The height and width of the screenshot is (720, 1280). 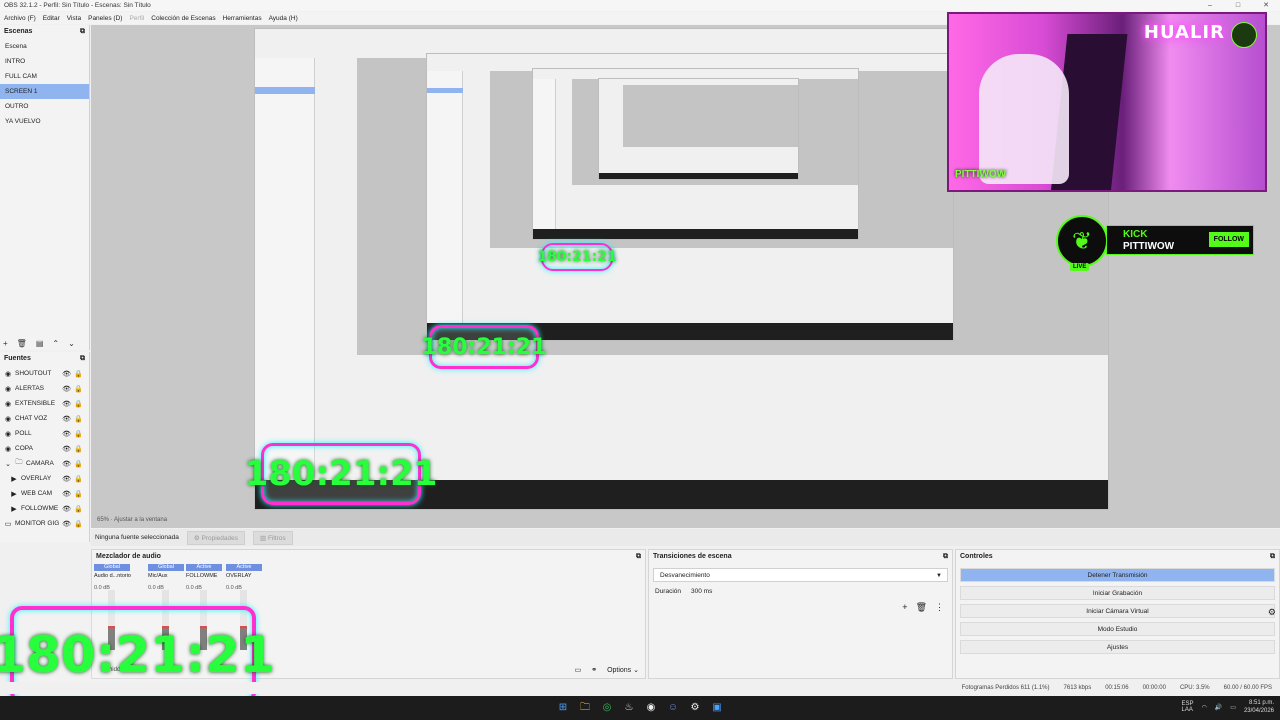 What do you see at coordinates (1259, 707) in the screenshot?
I see `clock: 8:51 p.m. 23/04/2026` at bounding box center [1259, 707].